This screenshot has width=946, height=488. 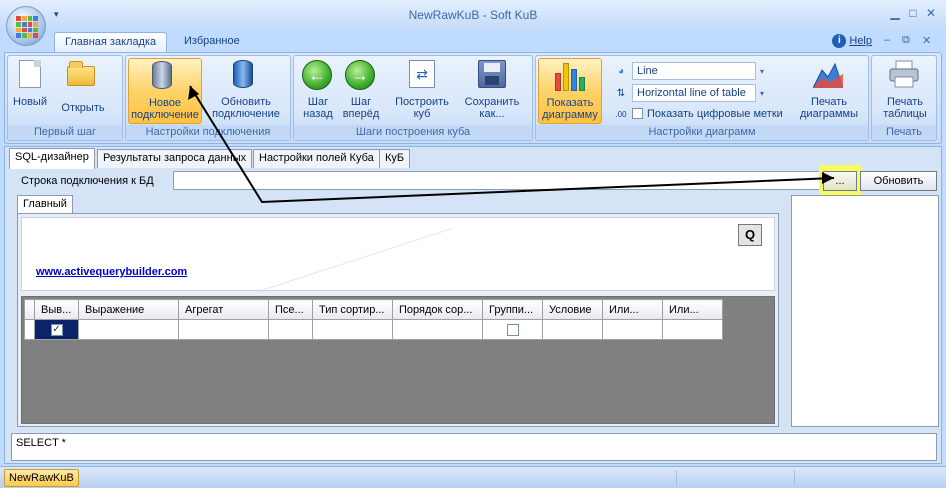 I want to click on condition-cell, so click(x=572, y=329).